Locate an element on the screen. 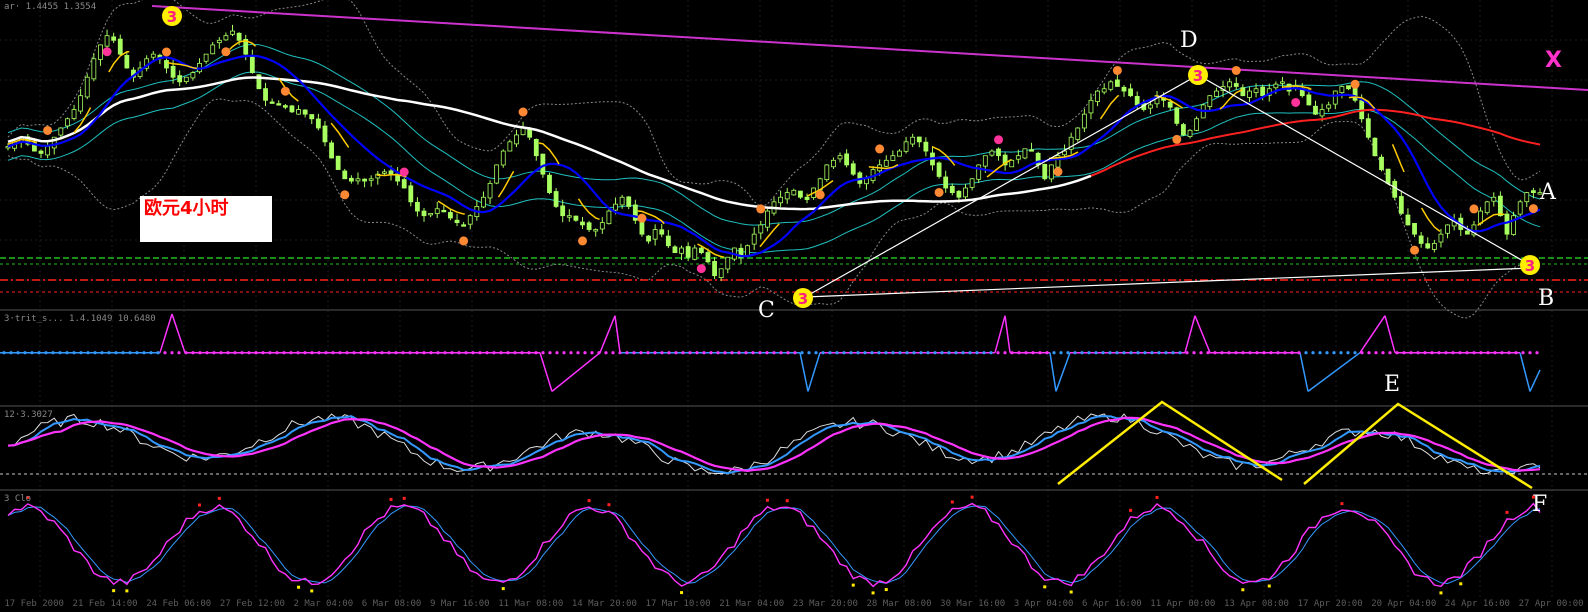  signal-marker-major-label: 3 is located at coordinates (1530, 266).